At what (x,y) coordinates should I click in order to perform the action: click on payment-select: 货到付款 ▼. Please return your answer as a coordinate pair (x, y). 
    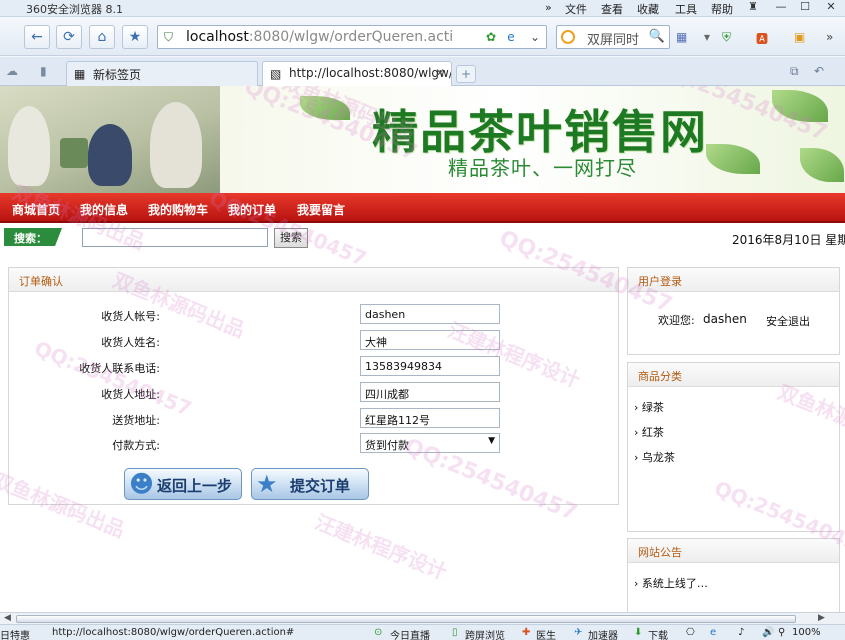
    Looking at the image, I should click on (430, 443).